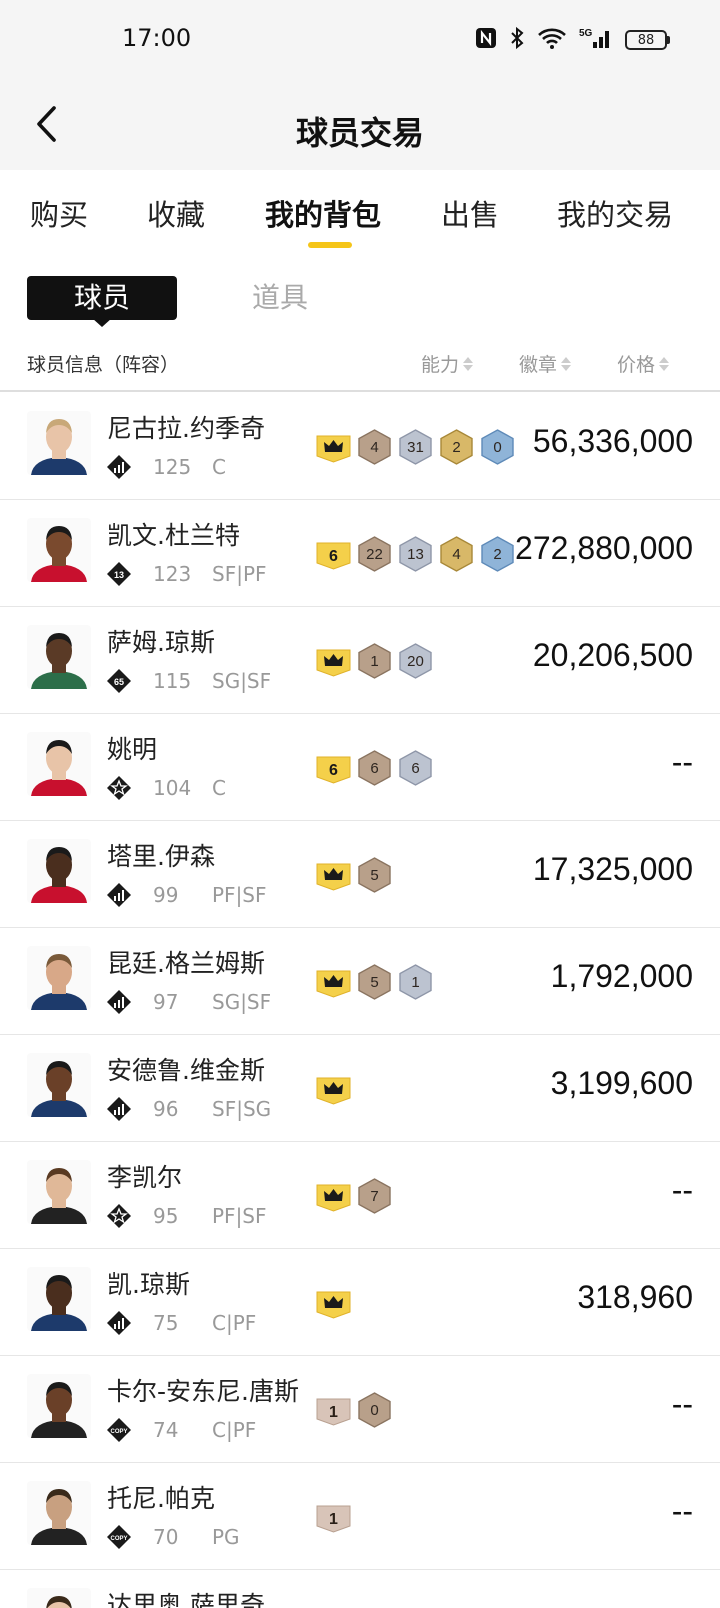  Describe the element at coordinates (186, 1599) in the screenshot. I see `player-name: 达里奥.萨里奇` at that location.